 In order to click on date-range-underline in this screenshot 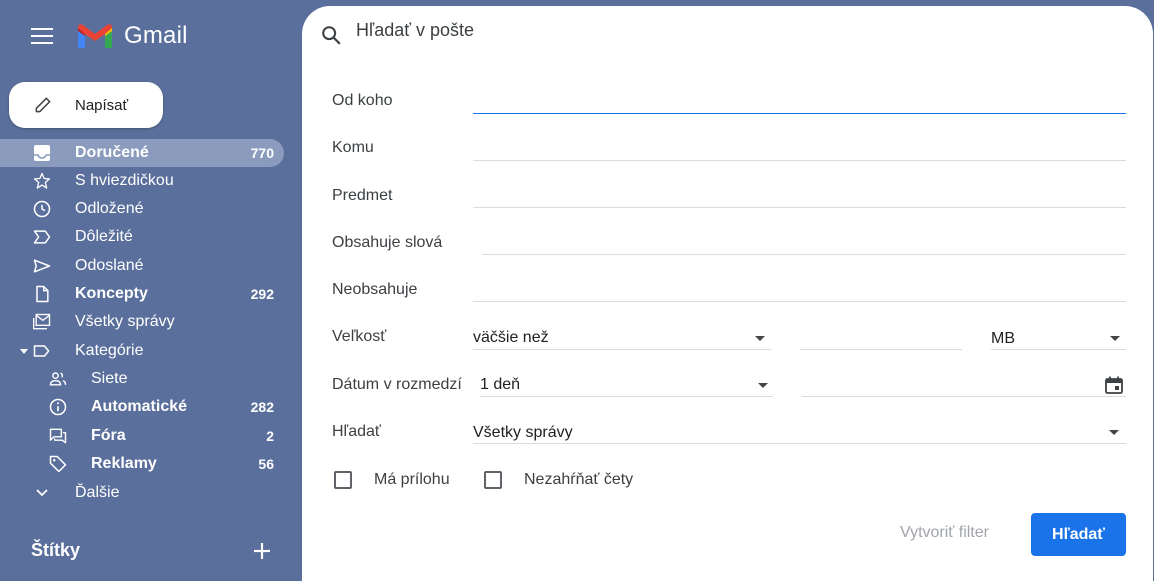, I will do `click(626, 396)`.